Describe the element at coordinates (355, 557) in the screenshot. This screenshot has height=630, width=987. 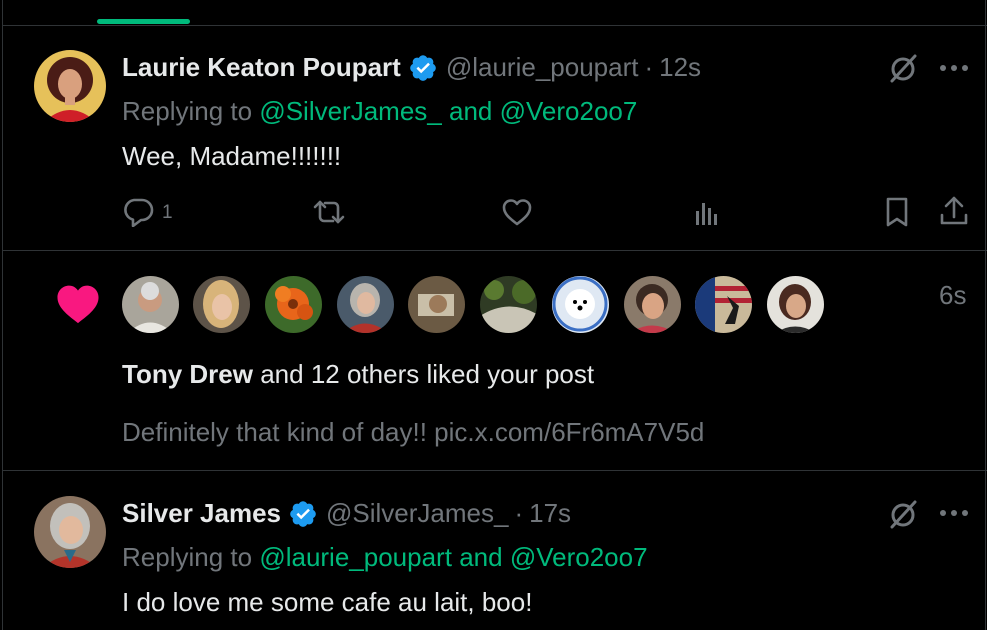
I see `mention-link: @laurie_poupart` at that location.